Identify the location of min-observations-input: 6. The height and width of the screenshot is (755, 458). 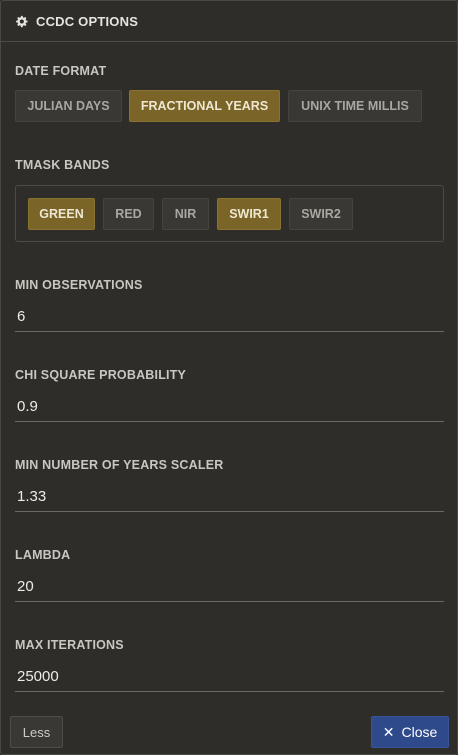
(229, 317).